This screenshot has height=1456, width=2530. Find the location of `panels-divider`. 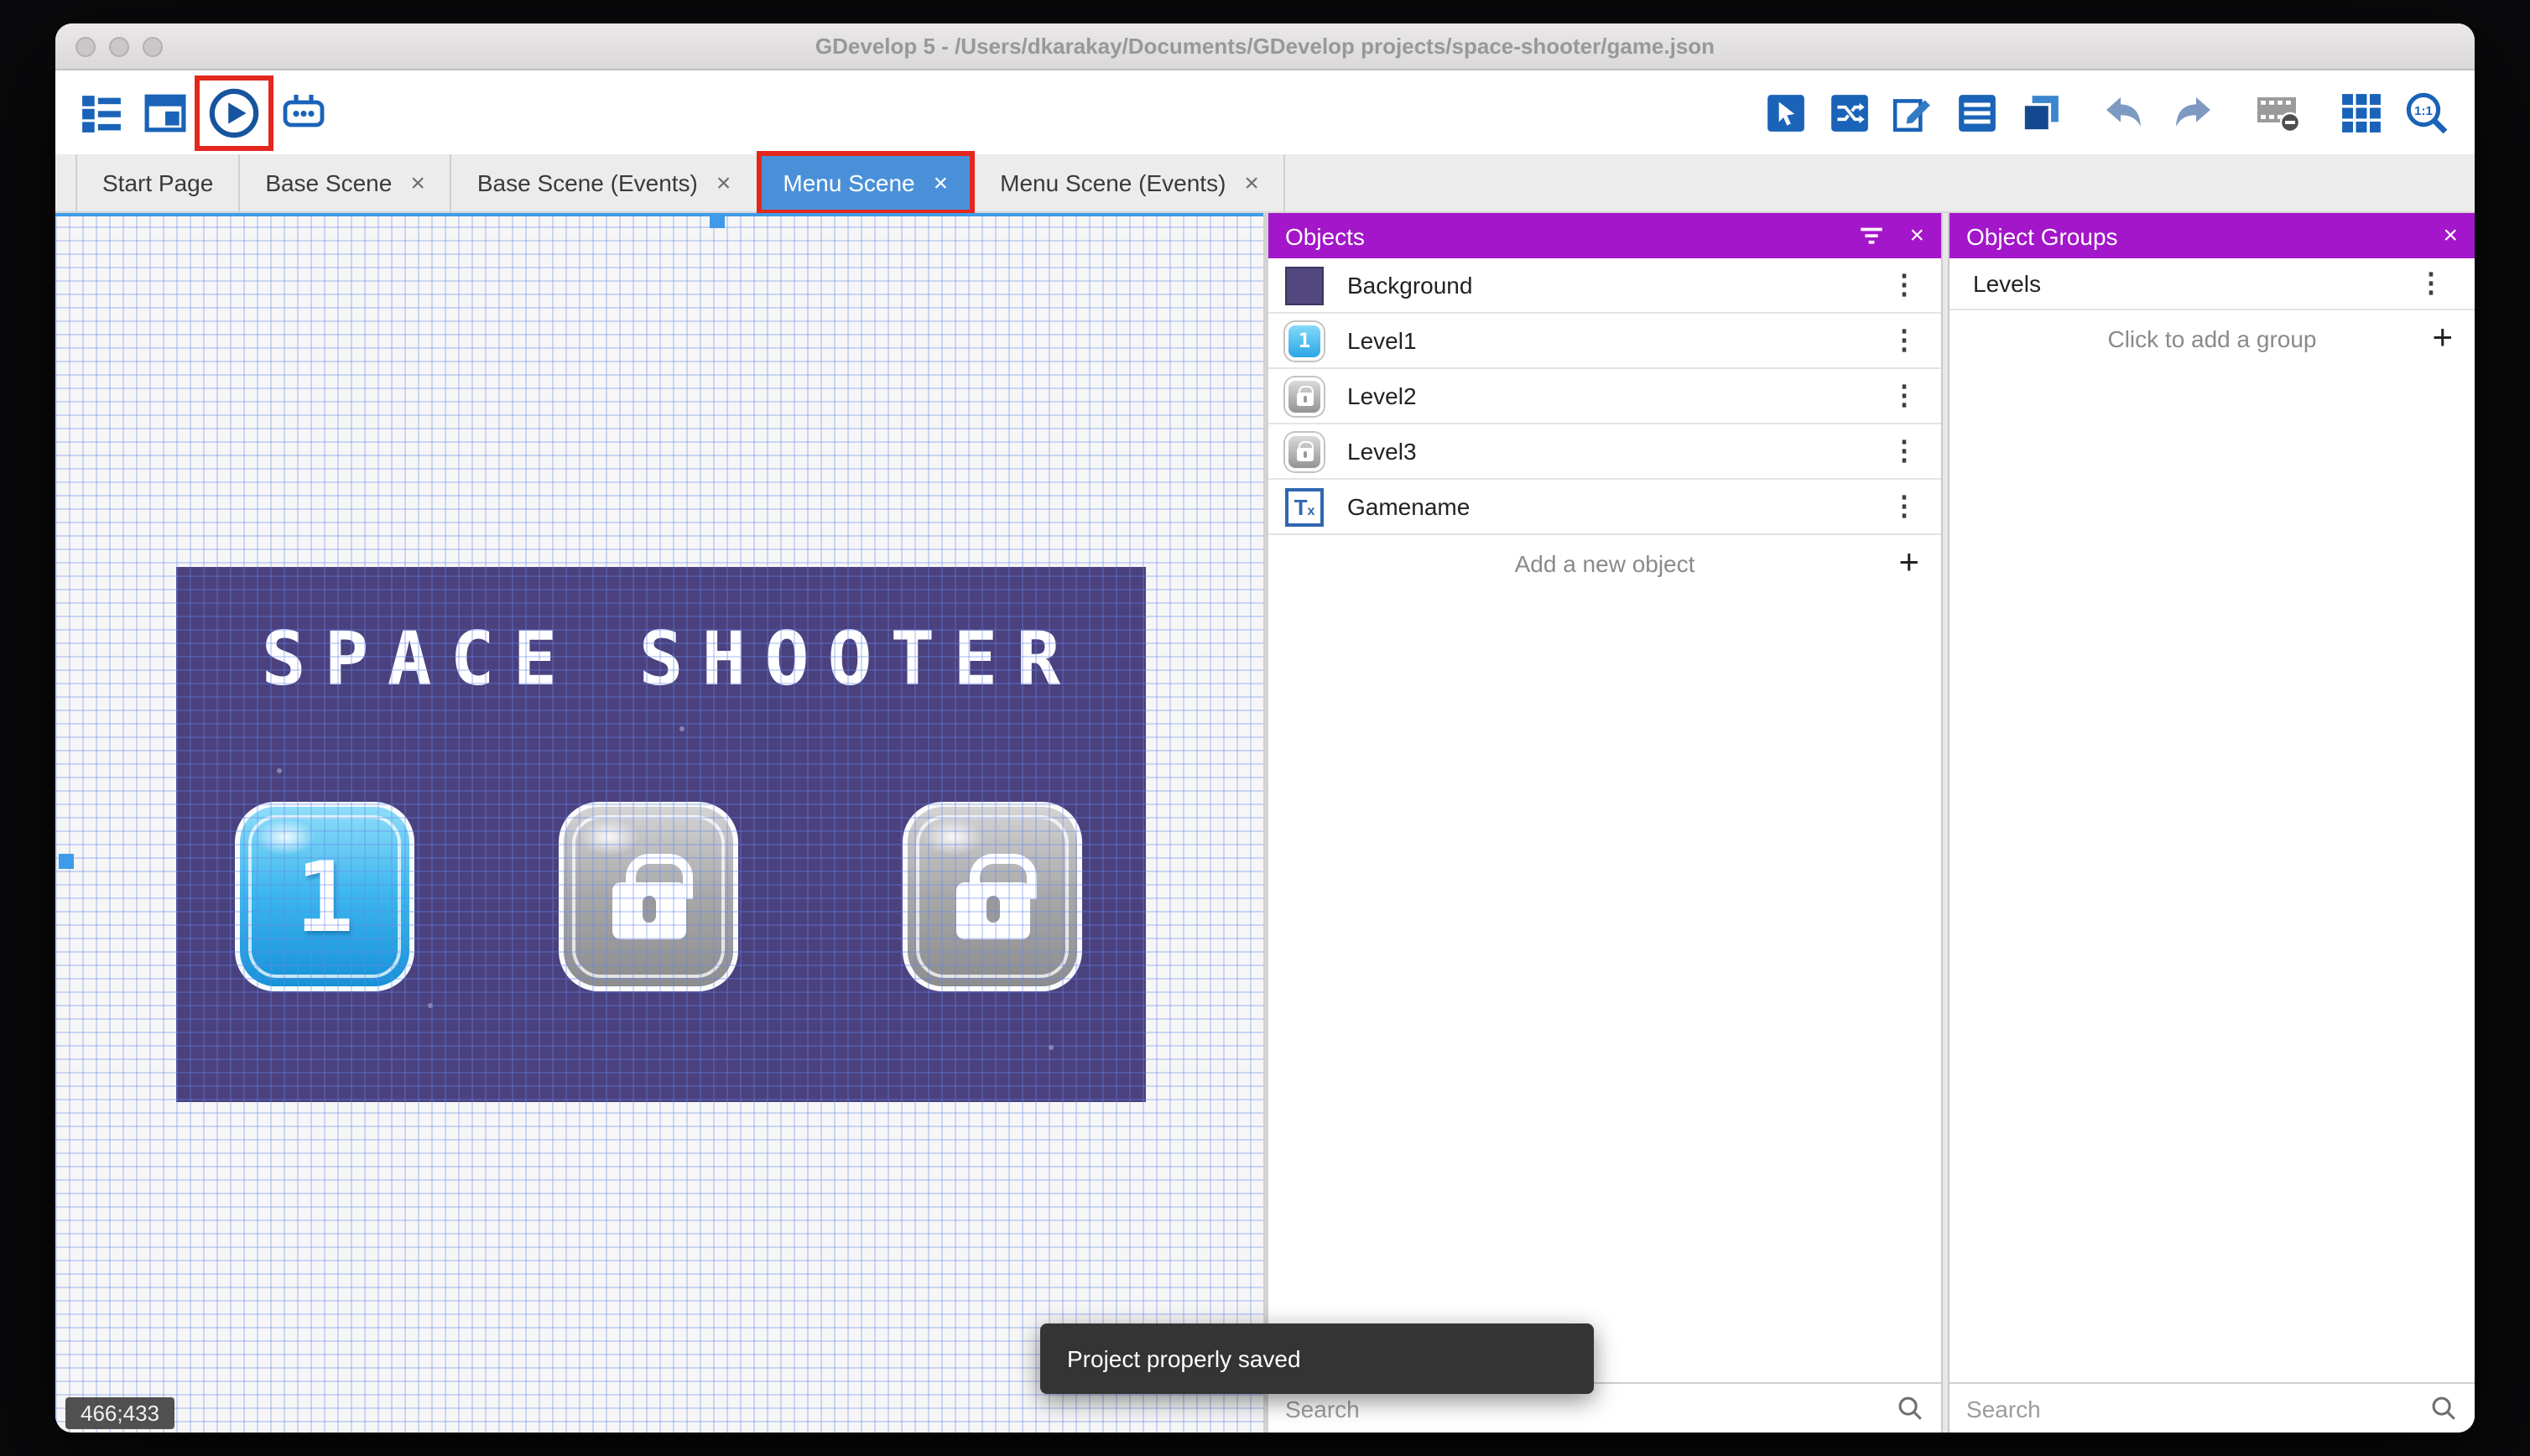

panels-divider is located at coordinates (1945, 823).